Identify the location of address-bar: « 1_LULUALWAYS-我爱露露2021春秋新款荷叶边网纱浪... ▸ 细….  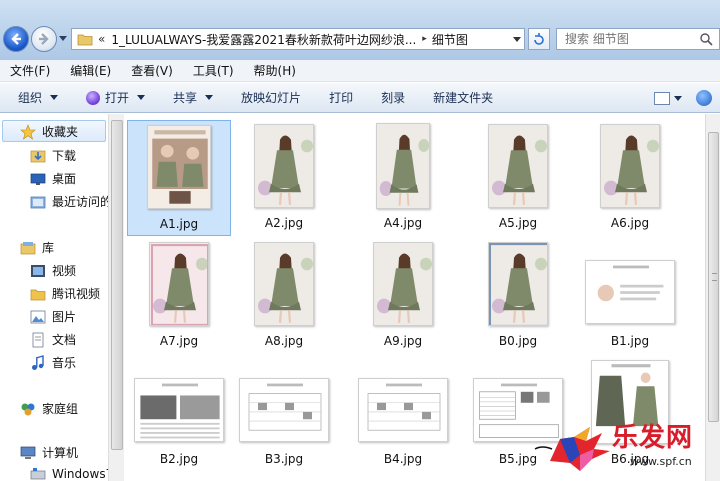
(298, 39).